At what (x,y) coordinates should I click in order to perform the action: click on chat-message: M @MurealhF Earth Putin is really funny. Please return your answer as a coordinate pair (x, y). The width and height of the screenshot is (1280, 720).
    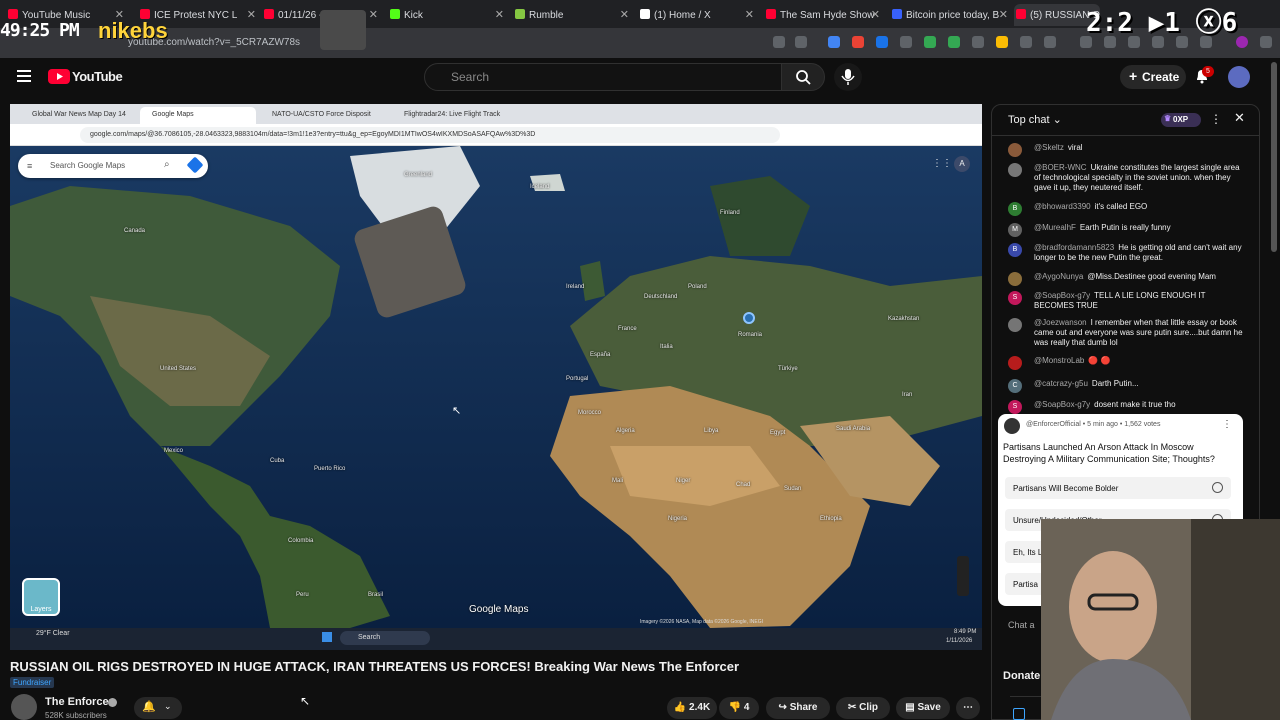
    Looking at the image, I should click on (1125, 230).